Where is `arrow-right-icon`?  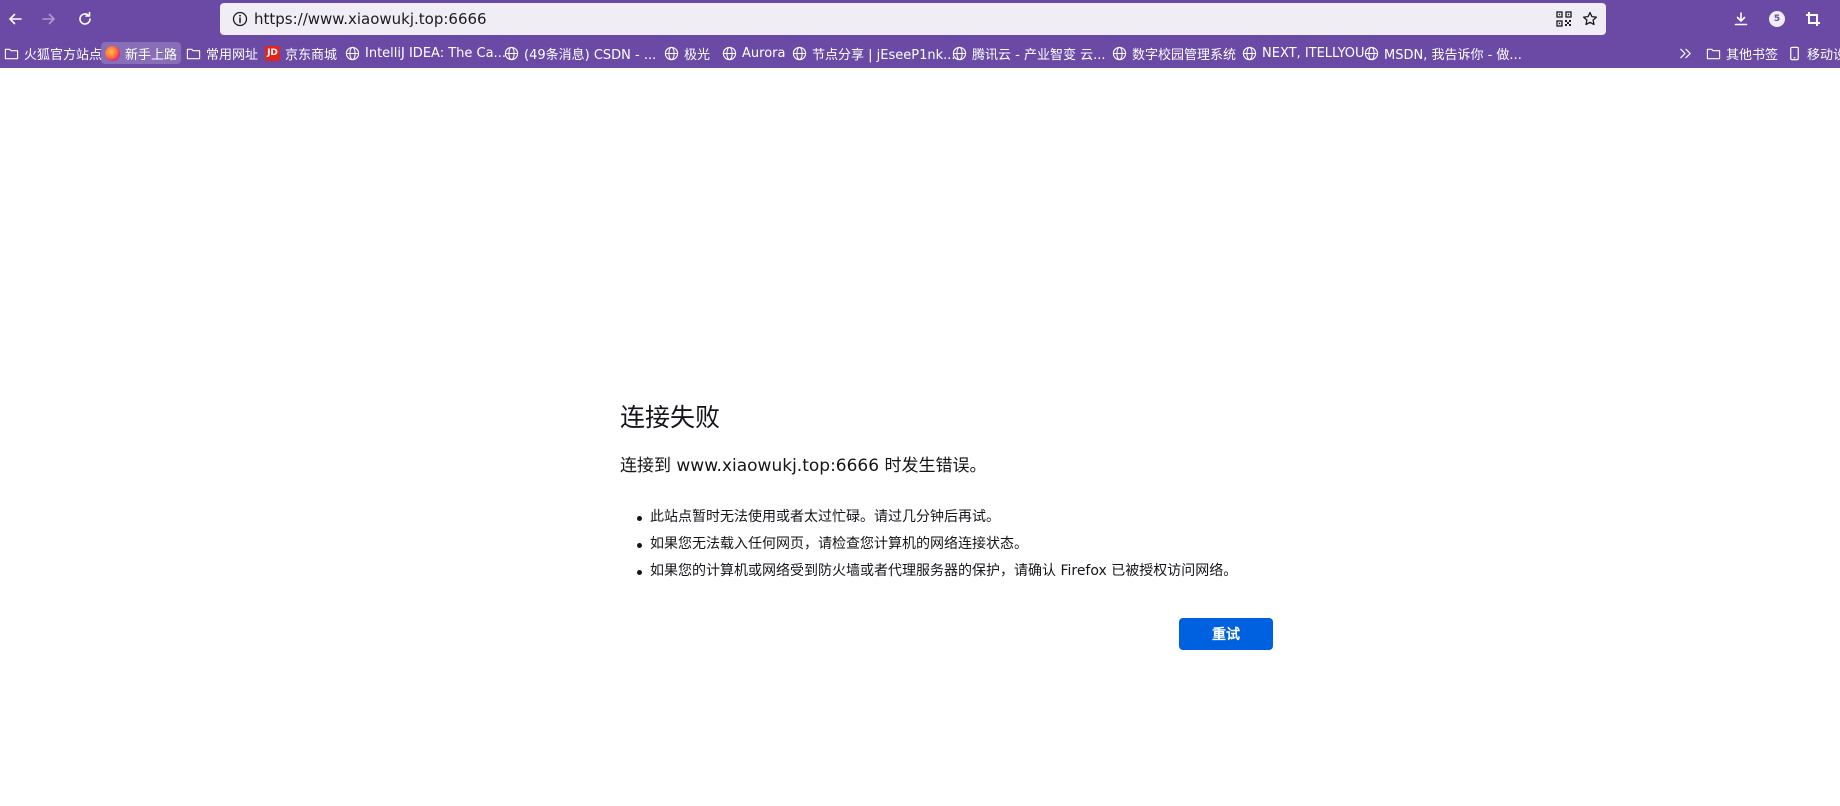
arrow-right-icon is located at coordinates (48, 19).